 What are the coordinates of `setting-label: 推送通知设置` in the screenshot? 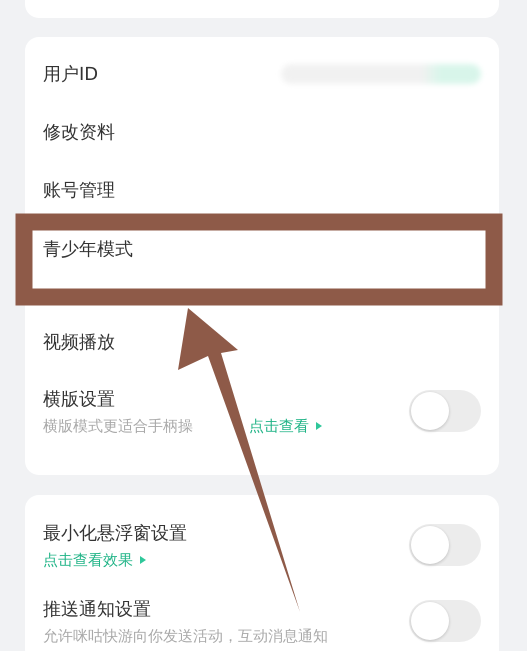 It's located at (97, 609).